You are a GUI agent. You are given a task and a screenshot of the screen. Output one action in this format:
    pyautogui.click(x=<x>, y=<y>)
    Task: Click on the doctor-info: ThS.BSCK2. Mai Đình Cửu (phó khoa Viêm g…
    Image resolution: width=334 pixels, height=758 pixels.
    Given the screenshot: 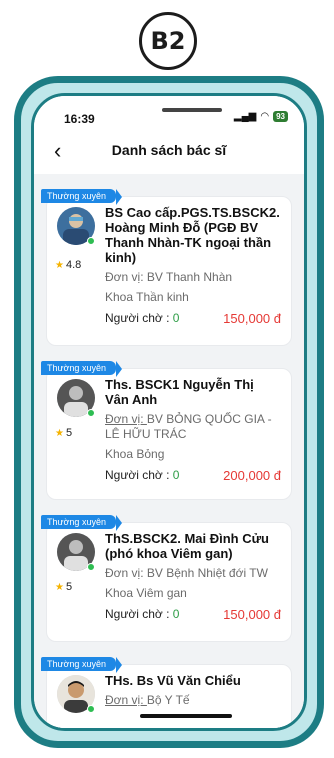 What is the action you would take?
    pyautogui.click(x=193, y=576)
    